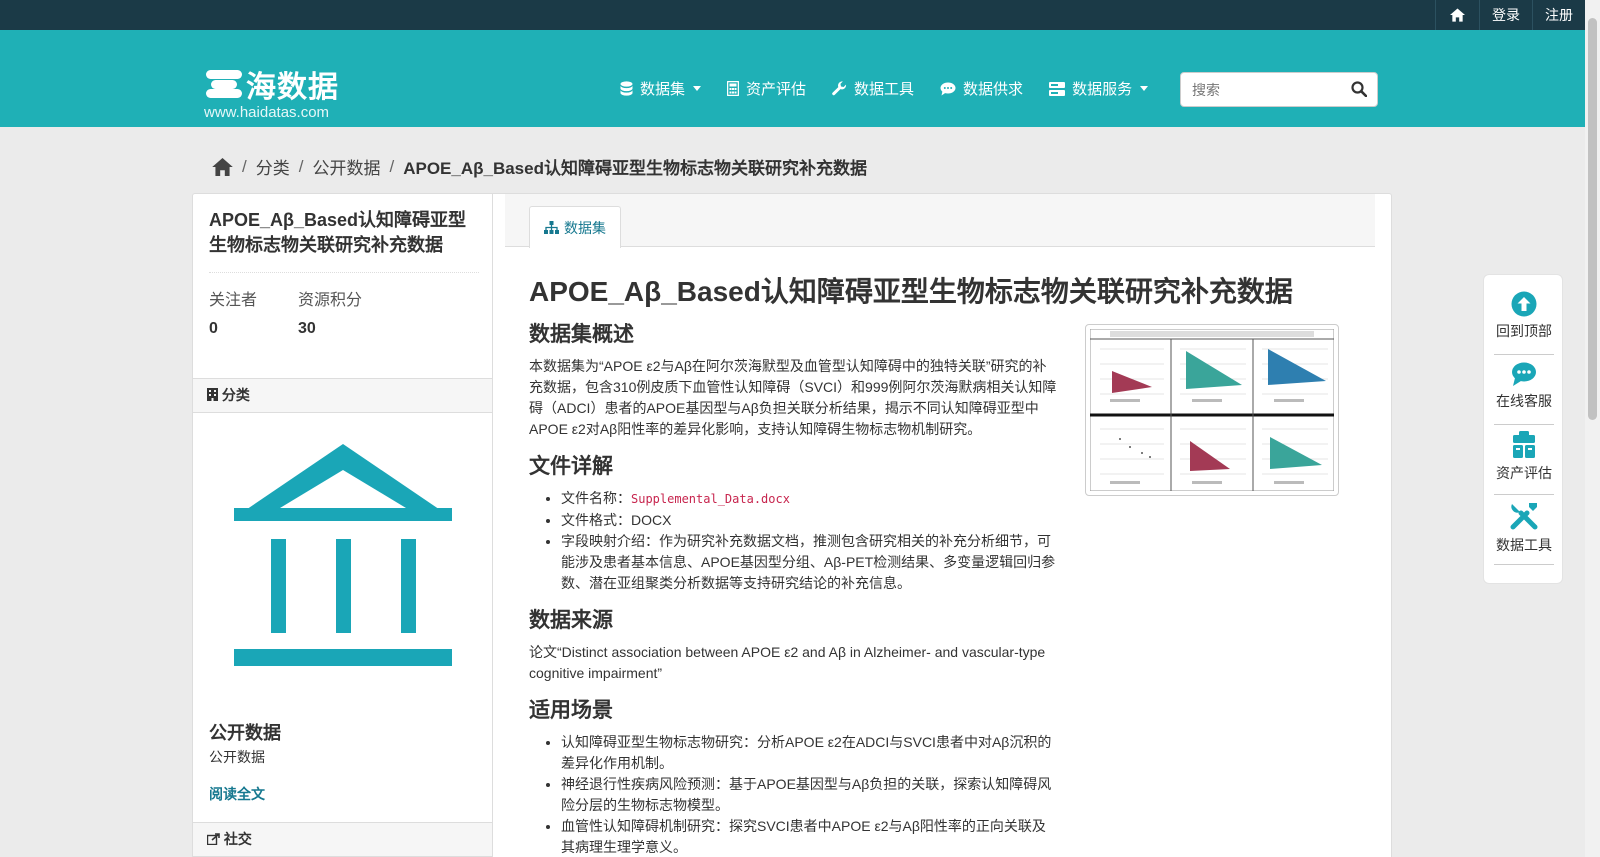  Describe the element at coordinates (346, 166) in the screenshot. I see `breadcrumb-public-data: 公开数据` at that location.